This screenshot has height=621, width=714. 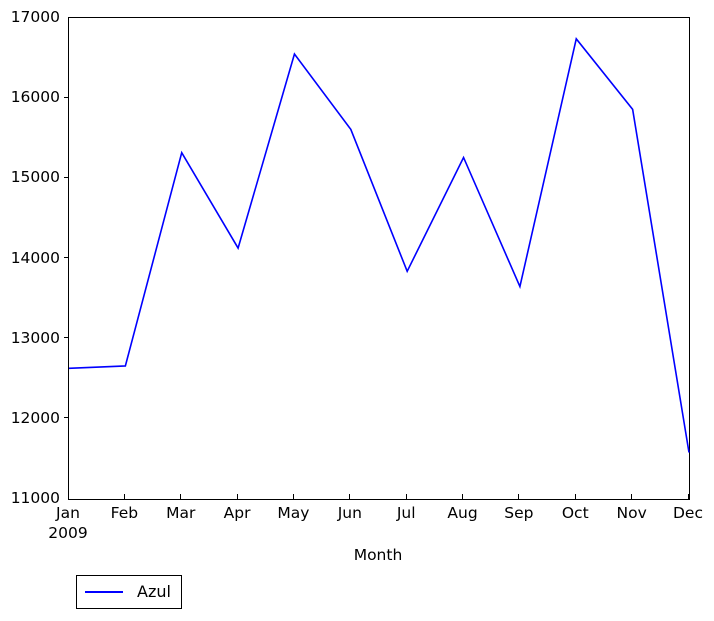 I want to click on legend-swatch-azul, so click(x=104, y=592).